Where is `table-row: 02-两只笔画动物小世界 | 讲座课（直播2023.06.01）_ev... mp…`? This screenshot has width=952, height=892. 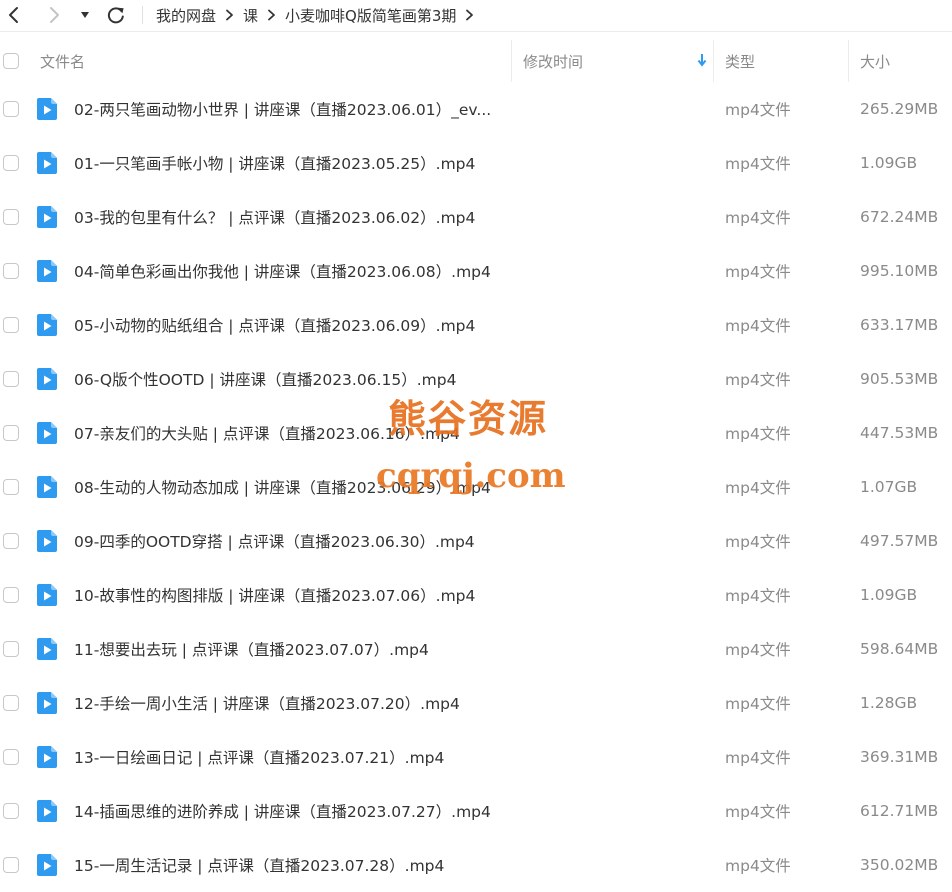 table-row: 02-两只笔画动物小世界 | 讲座课（直播2023.06.01）_ev... mp… is located at coordinates (476, 109).